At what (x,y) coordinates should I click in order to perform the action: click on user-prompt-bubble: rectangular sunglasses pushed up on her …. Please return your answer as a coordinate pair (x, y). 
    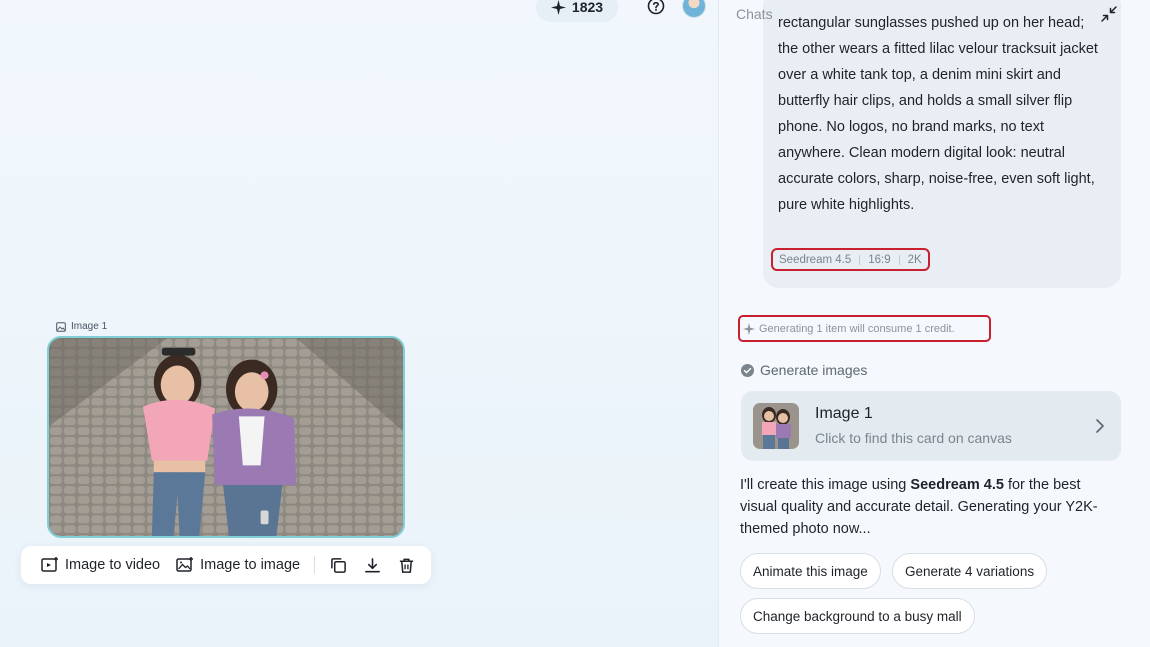
    Looking at the image, I should click on (942, 144).